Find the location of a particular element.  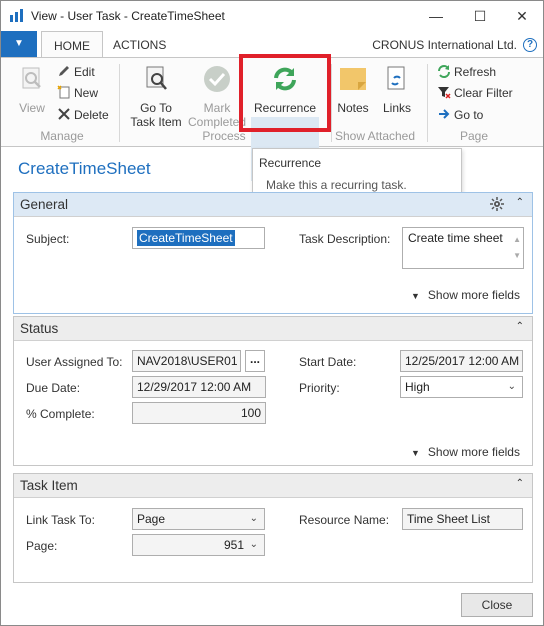

view-button: View is located at coordinates (32, 89).